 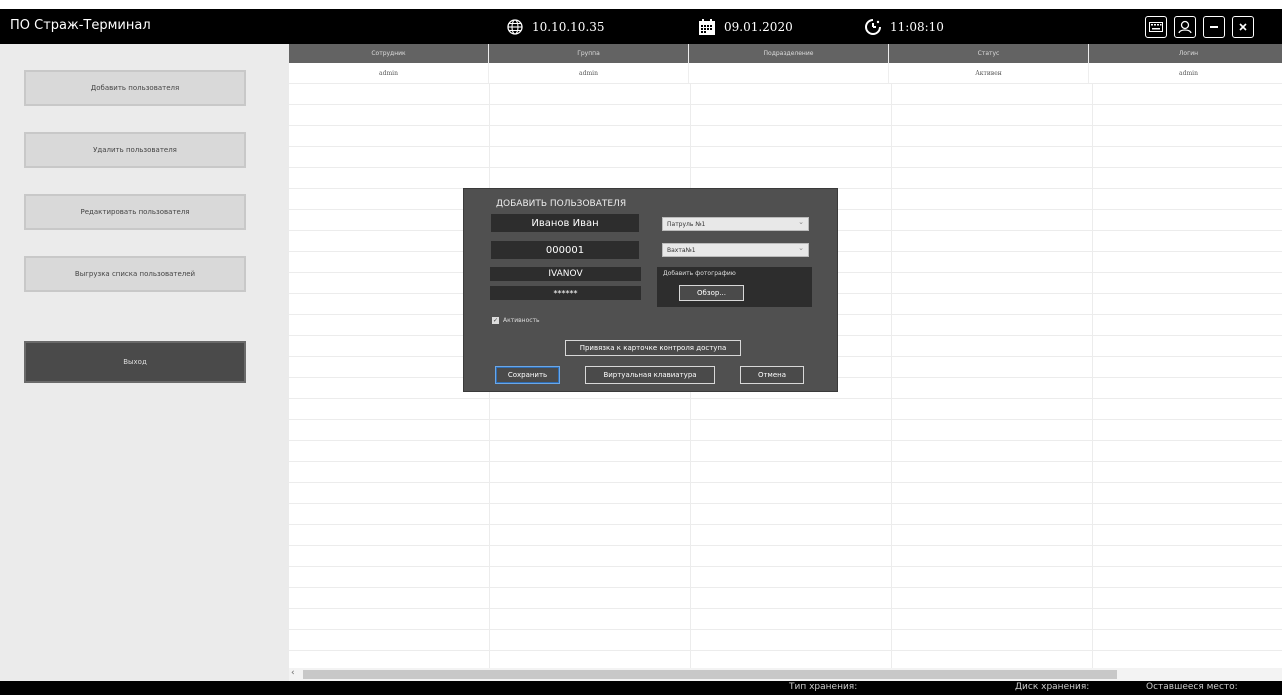 I want to click on cell-login: admin, so click(x=1185, y=73).